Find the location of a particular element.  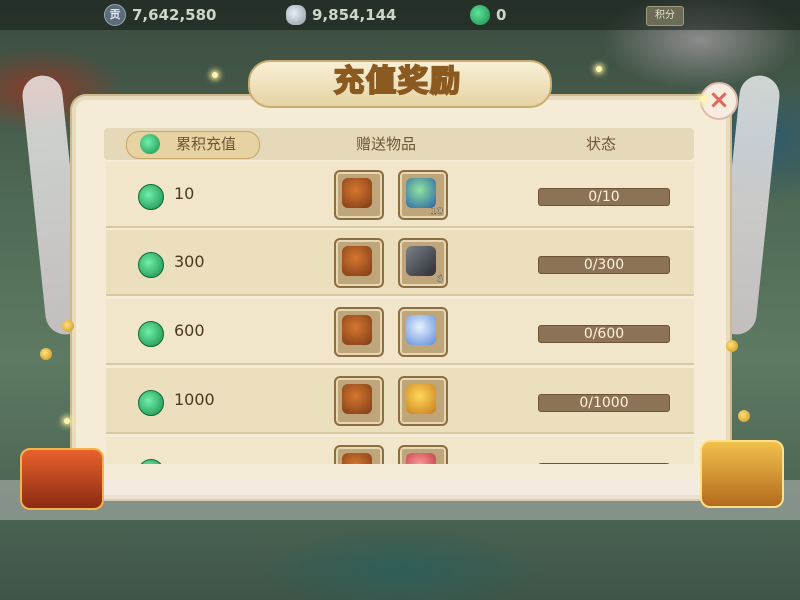

jade-value: 0 is located at coordinates (501, 15).